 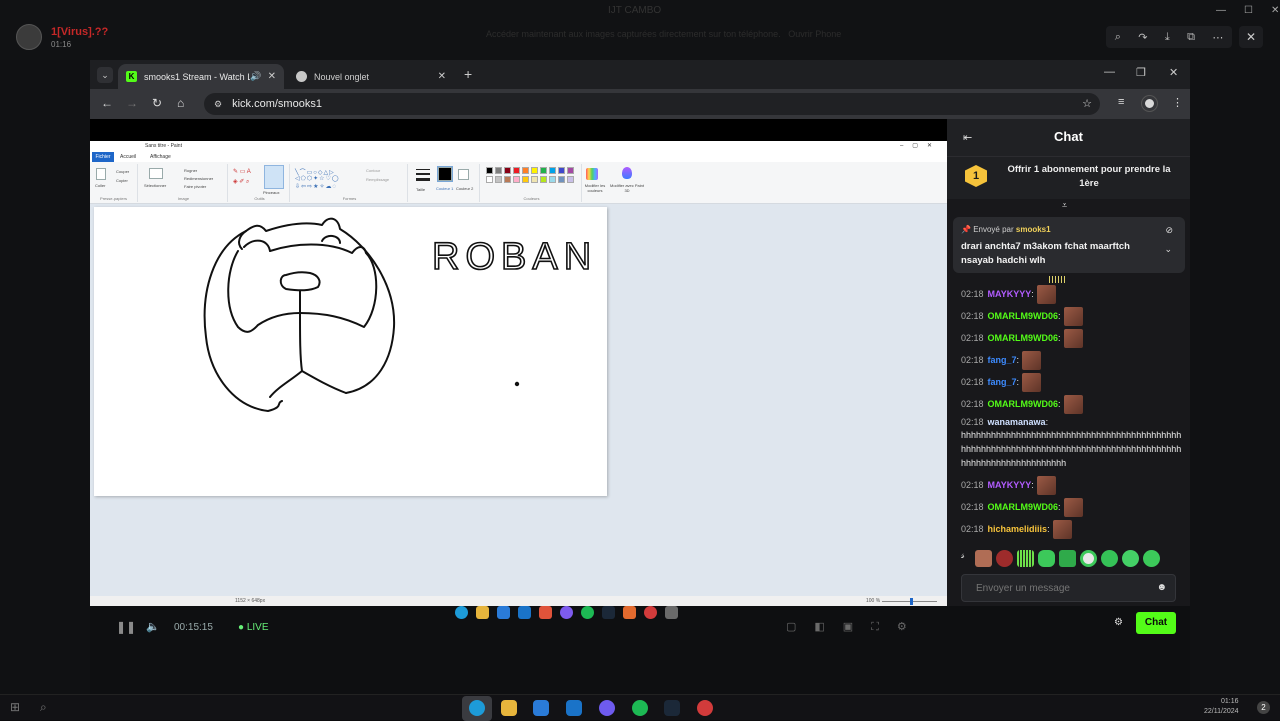 What do you see at coordinates (672, 708) in the screenshot?
I see `steam-icon` at bounding box center [672, 708].